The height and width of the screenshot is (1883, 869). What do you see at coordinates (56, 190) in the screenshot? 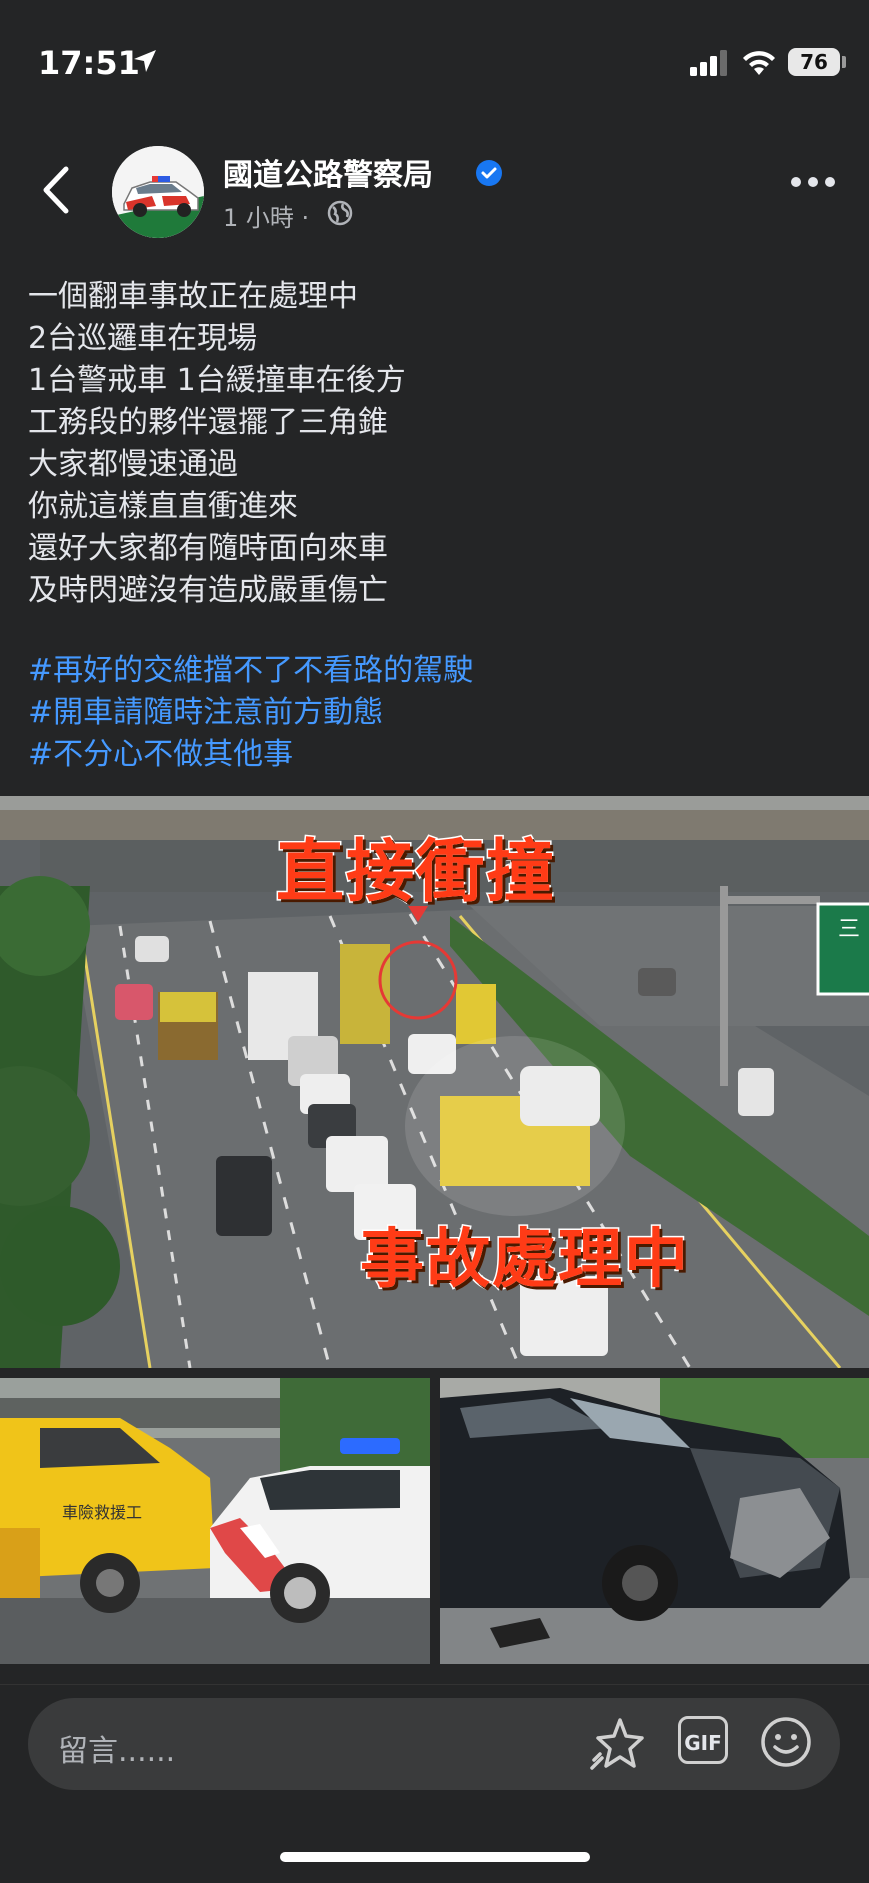
I see `back-chevron-icon` at bounding box center [56, 190].